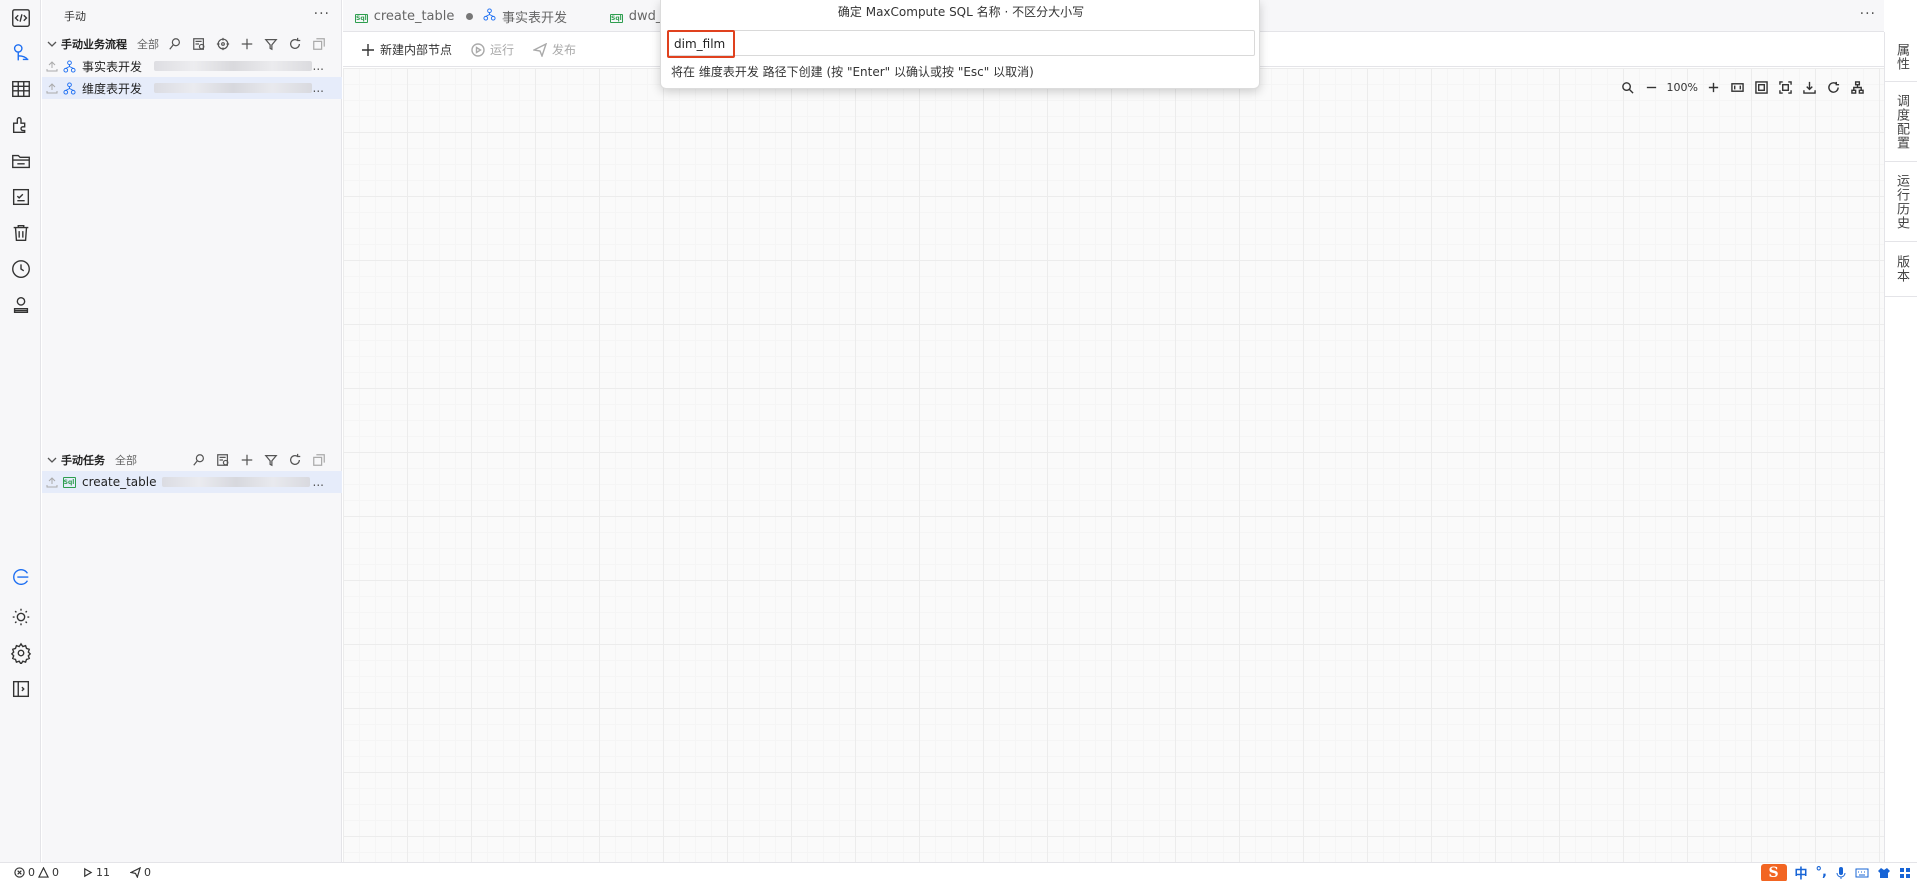 This screenshot has width=1917, height=881. I want to click on task-filter-label: 全部, so click(126, 460).